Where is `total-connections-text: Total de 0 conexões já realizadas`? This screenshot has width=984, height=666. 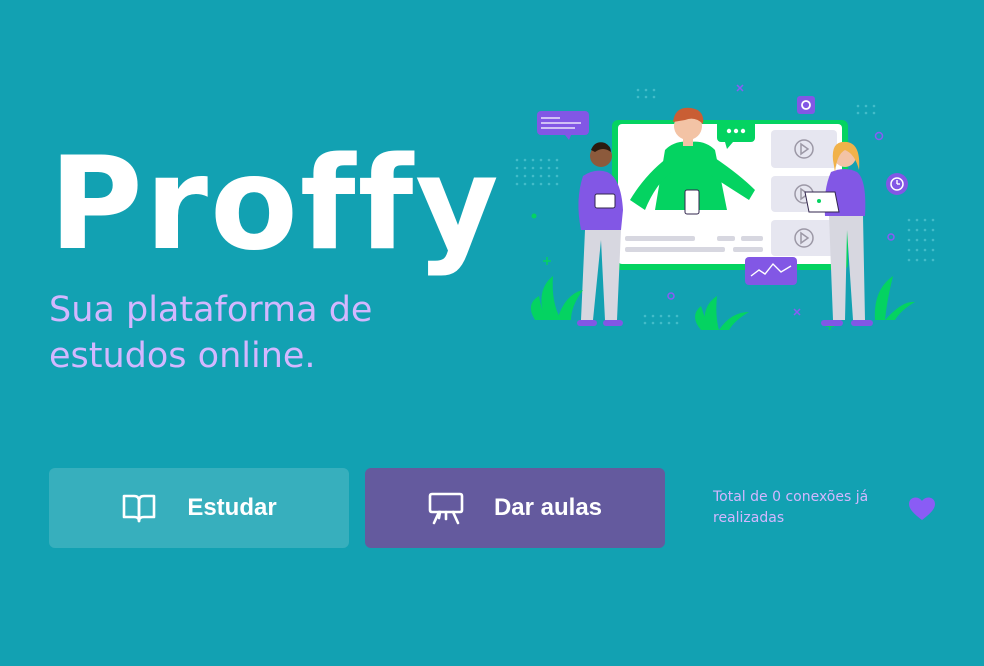 total-connections-text: Total de 0 conexões já realizadas is located at coordinates (791, 507).